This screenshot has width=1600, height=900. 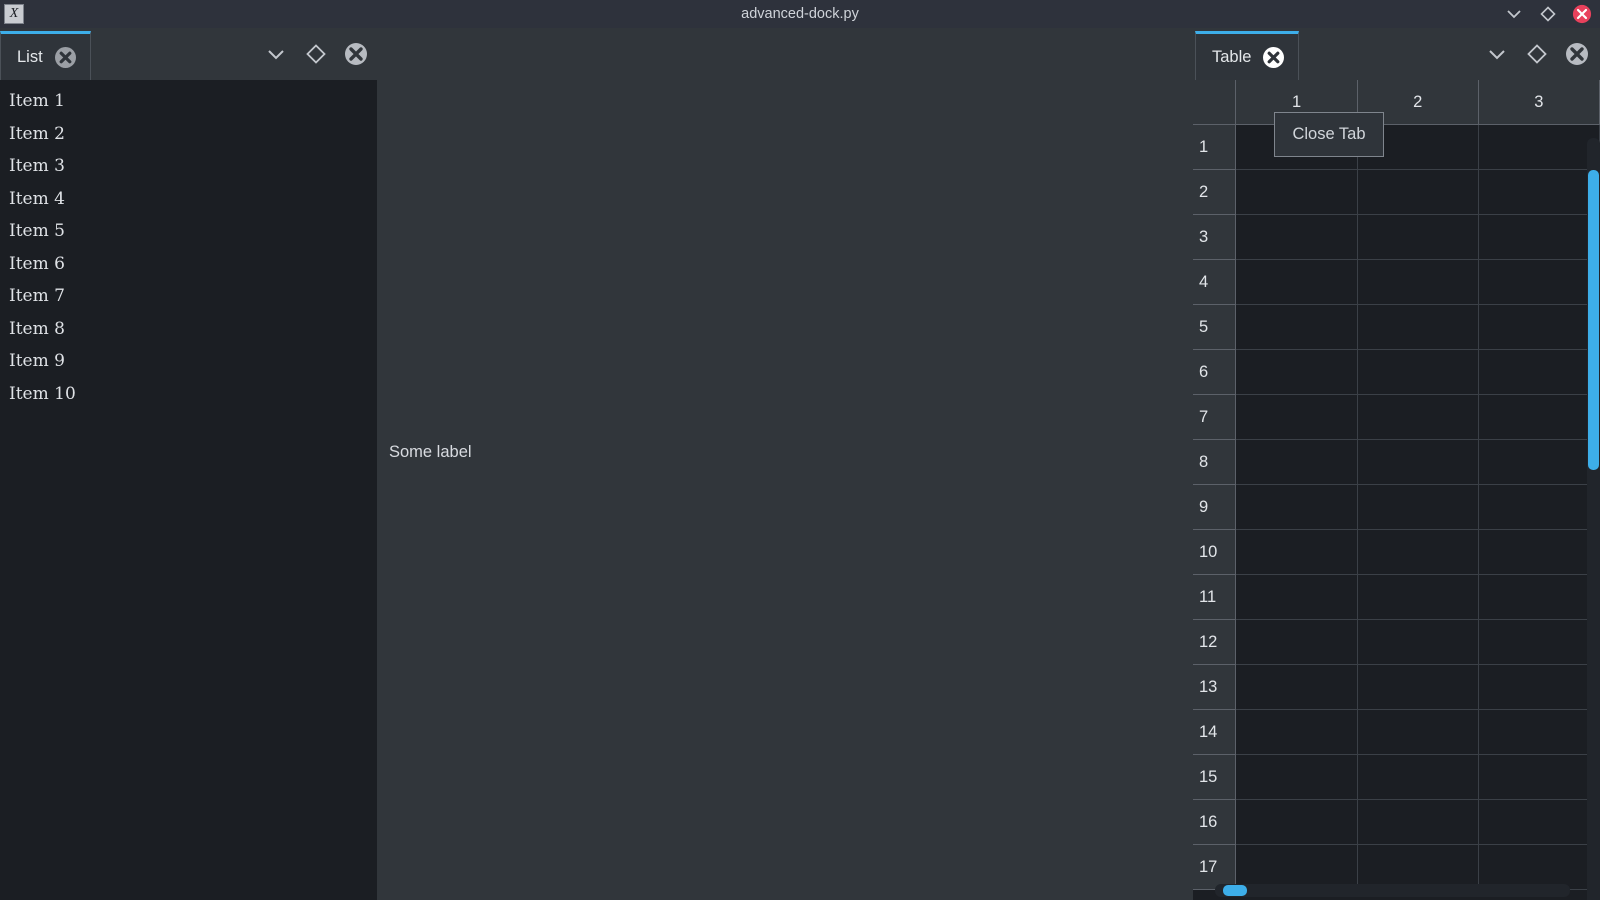 I want to click on table-corner-cell, so click(x=1215, y=102).